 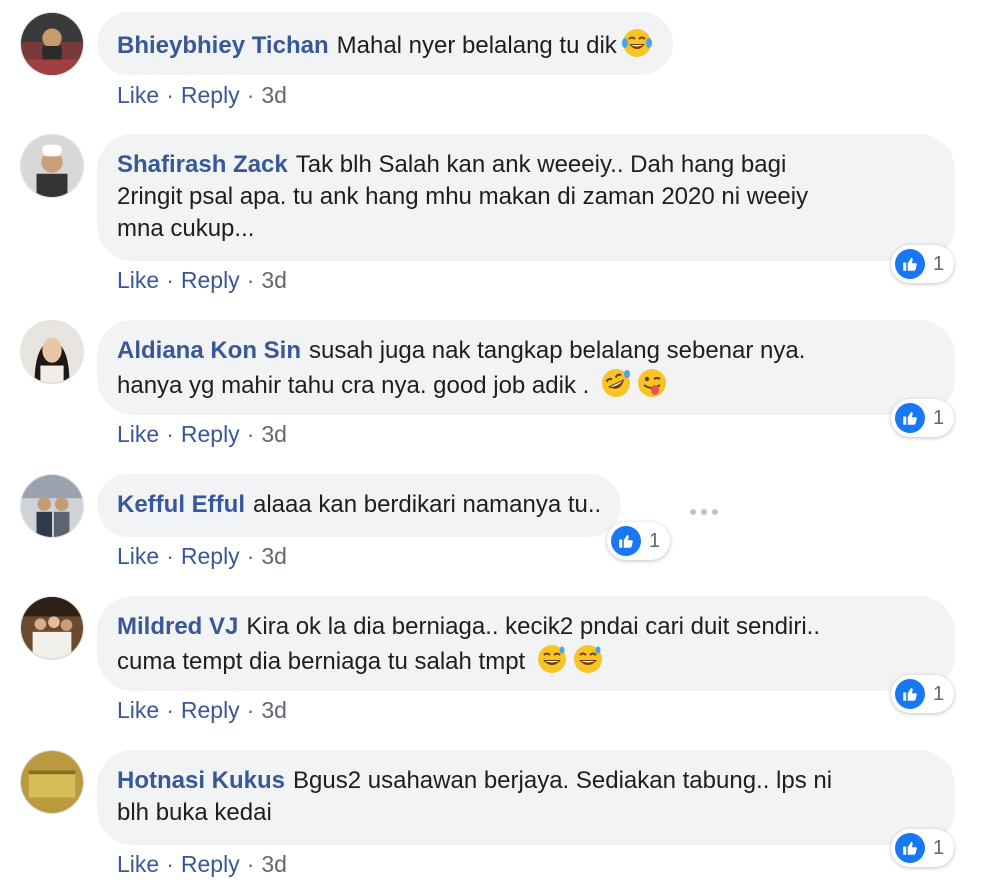 I want to click on comment-text: blh buka kedai, so click(x=194, y=812).